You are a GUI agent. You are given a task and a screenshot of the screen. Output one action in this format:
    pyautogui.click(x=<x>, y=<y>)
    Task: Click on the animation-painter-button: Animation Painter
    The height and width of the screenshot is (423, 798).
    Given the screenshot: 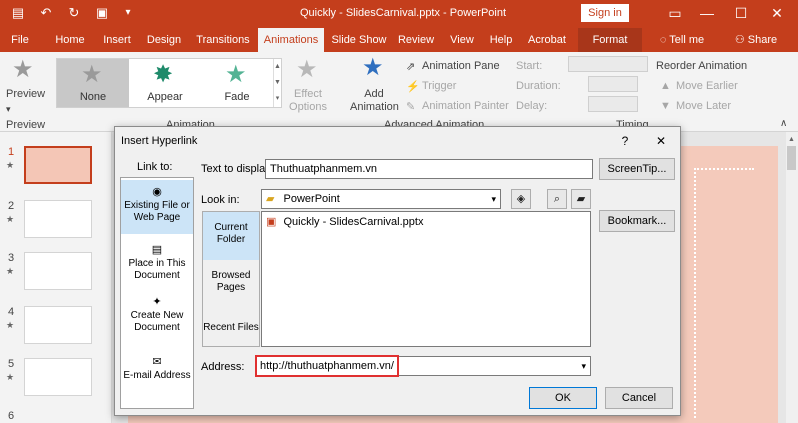 What is the action you would take?
    pyautogui.click(x=465, y=106)
    